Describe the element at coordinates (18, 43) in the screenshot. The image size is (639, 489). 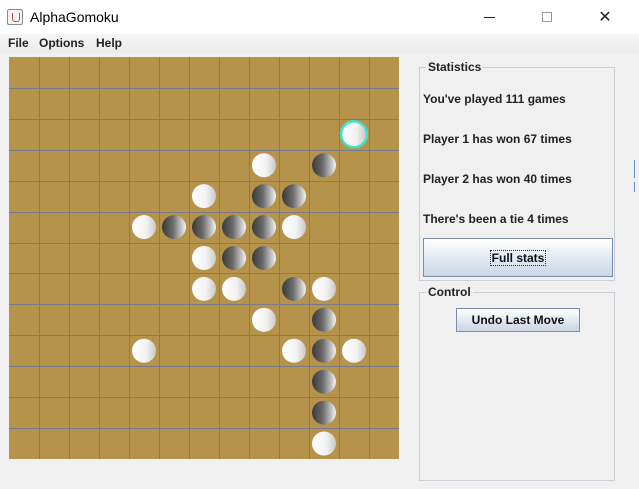
I see `menu-file: File` at that location.